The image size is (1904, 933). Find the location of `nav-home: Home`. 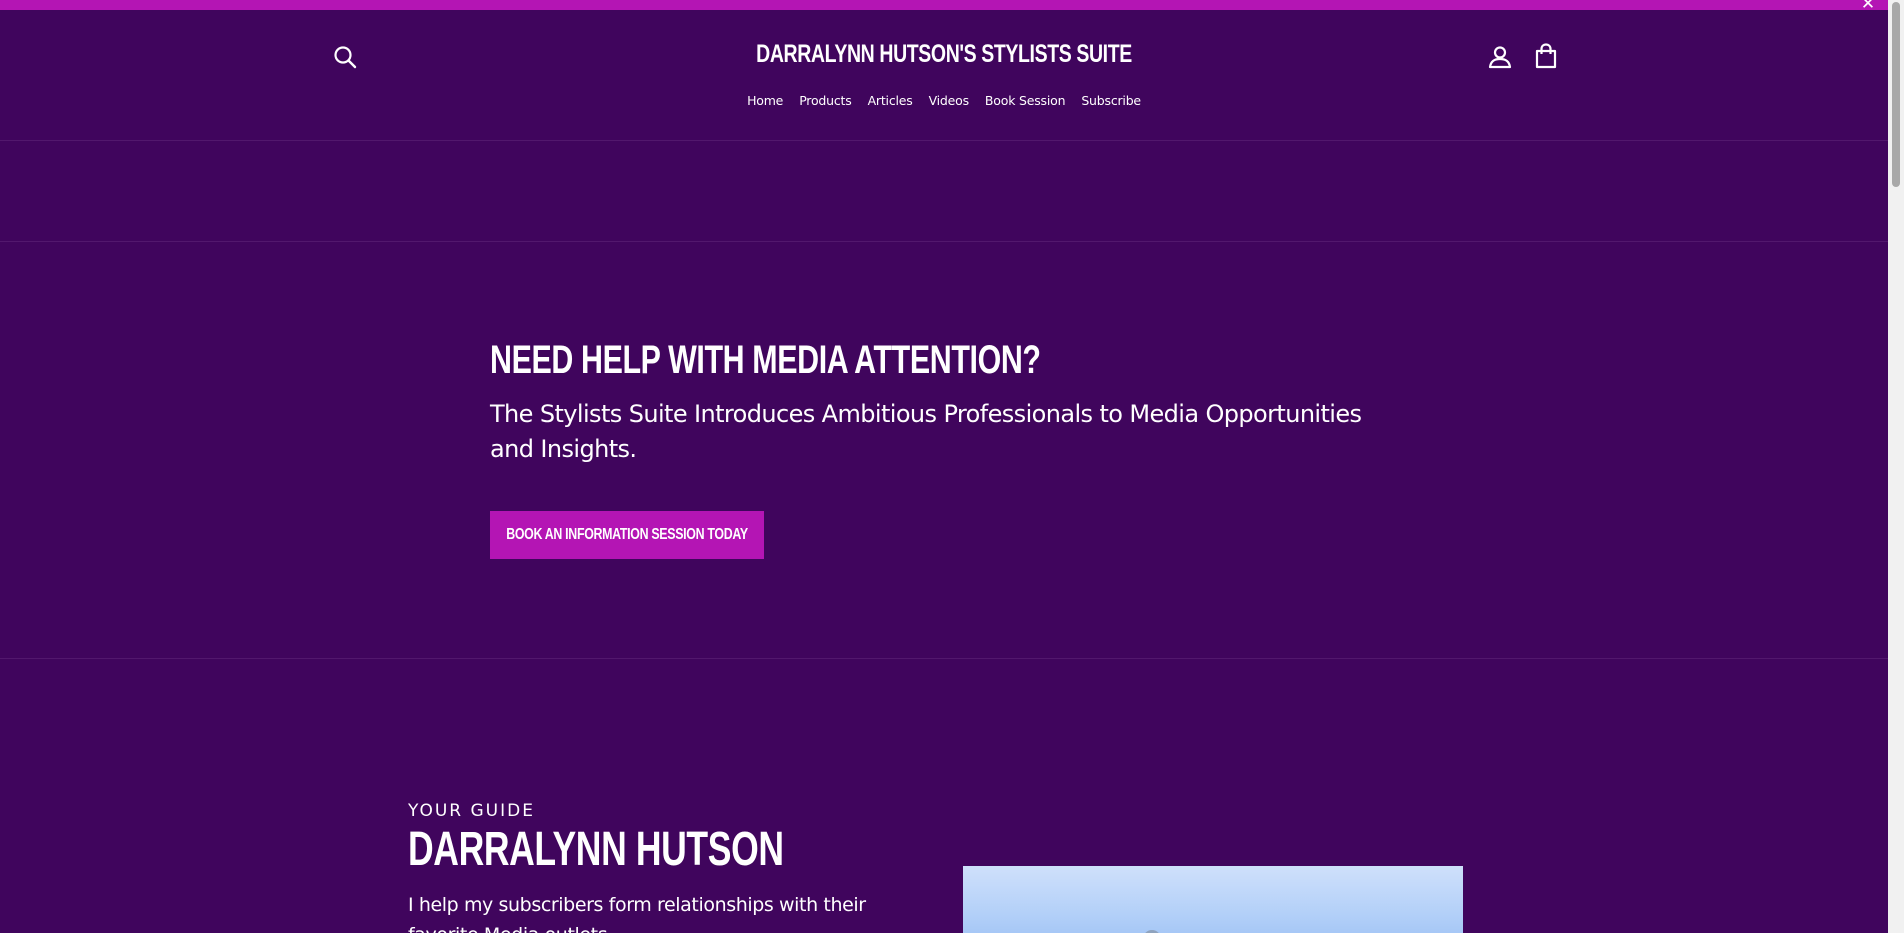

nav-home: Home is located at coordinates (765, 100).